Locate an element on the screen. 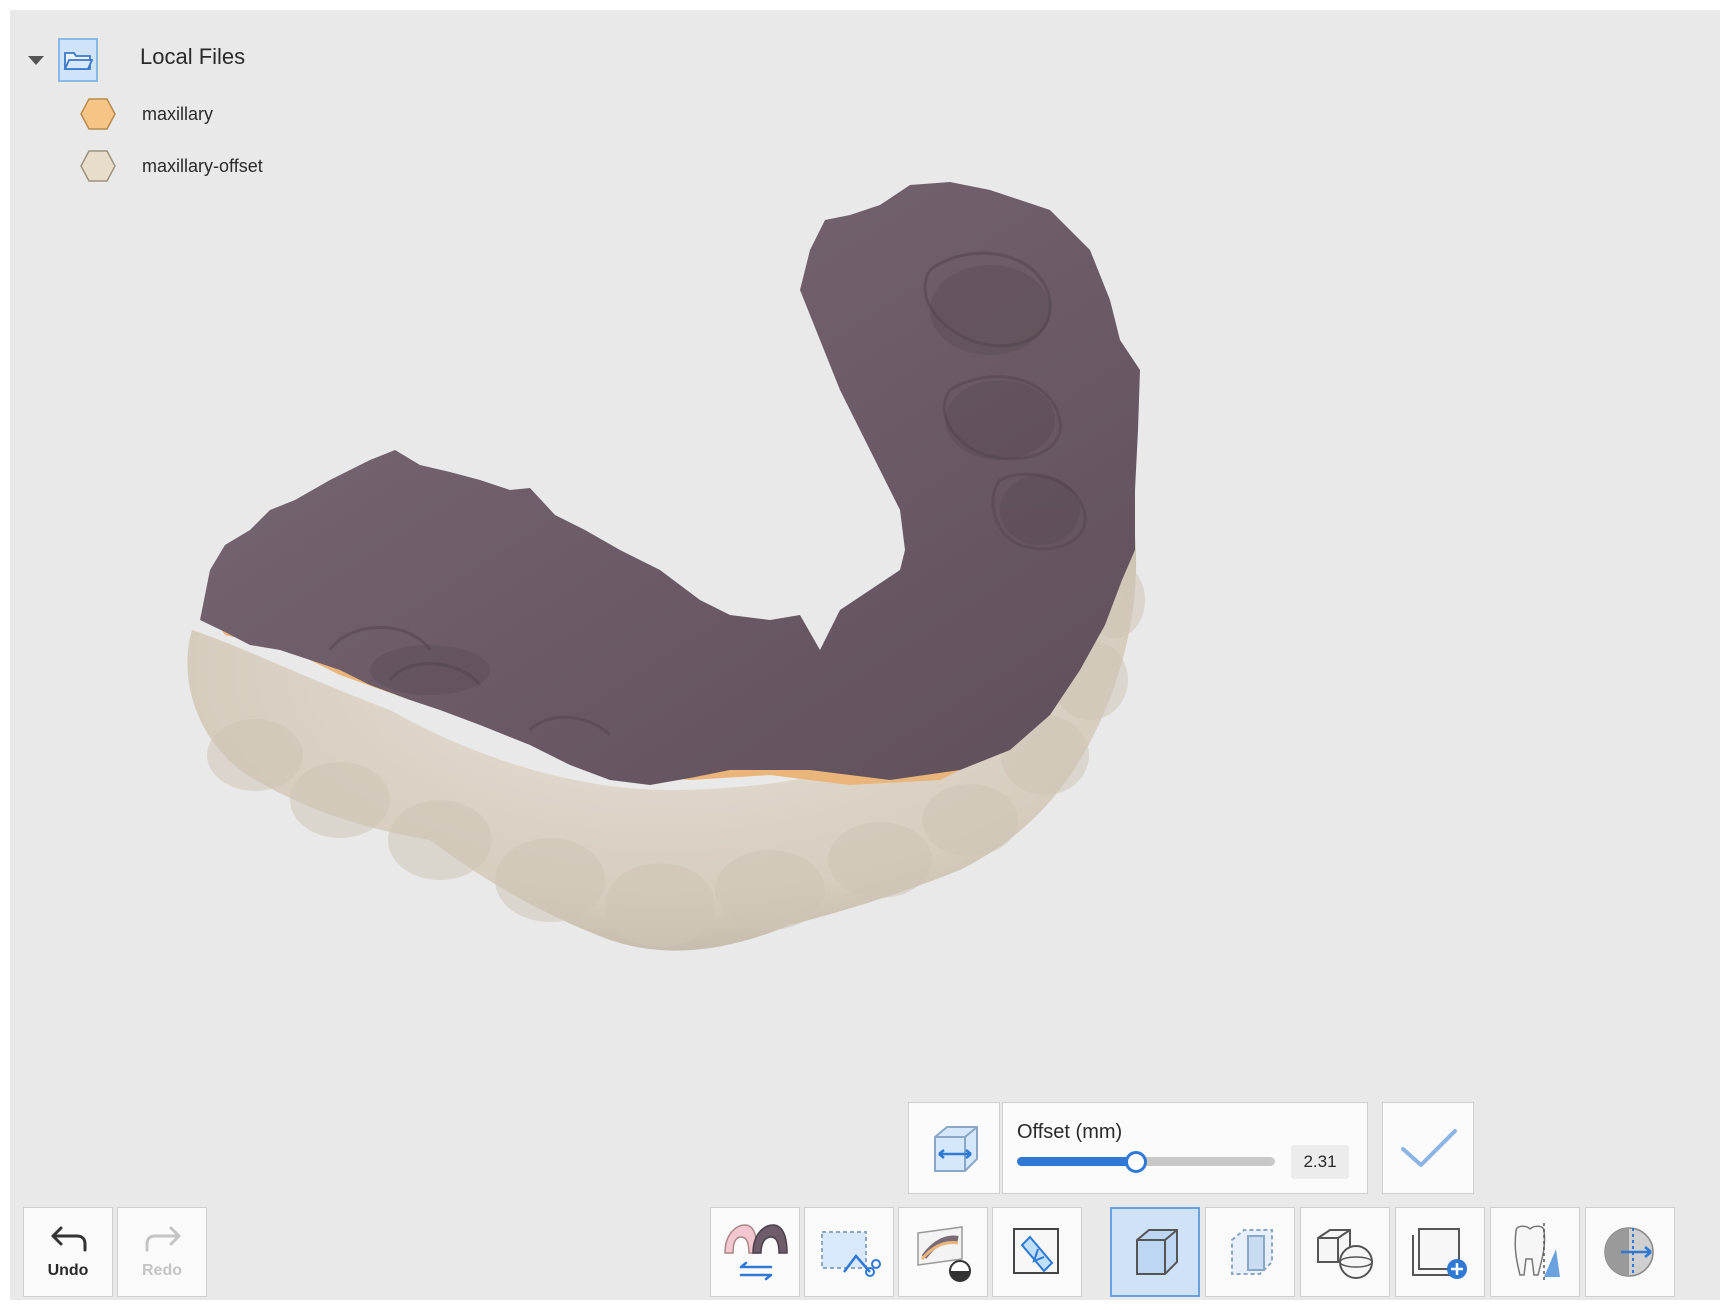 The image size is (1730, 1310). solid-box-icon is located at coordinates (1157, 1252).